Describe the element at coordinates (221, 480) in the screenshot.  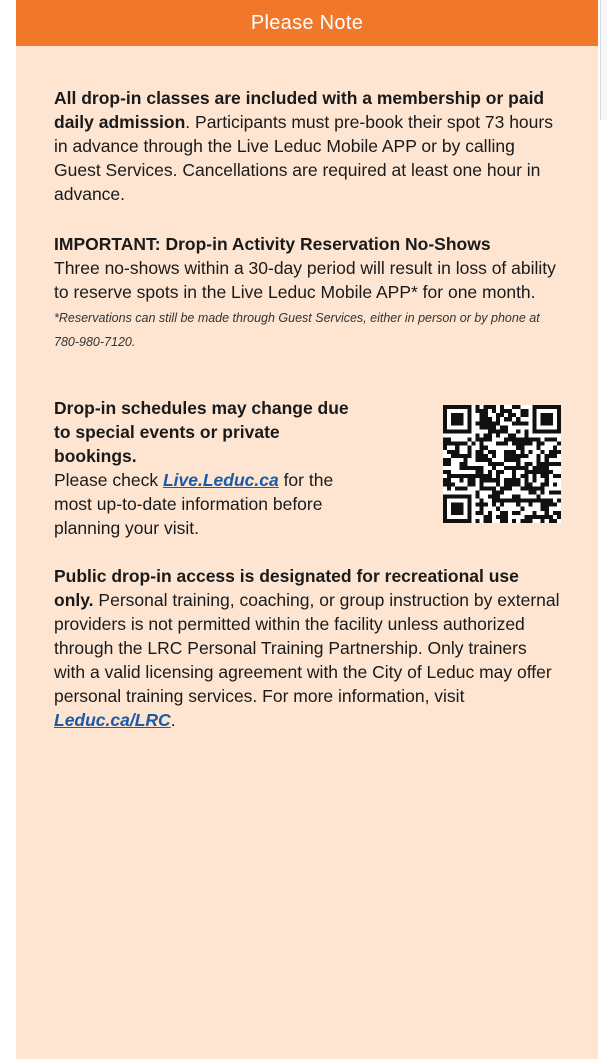
I see `live-leduc-link: Live.Leduc.ca` at that location.